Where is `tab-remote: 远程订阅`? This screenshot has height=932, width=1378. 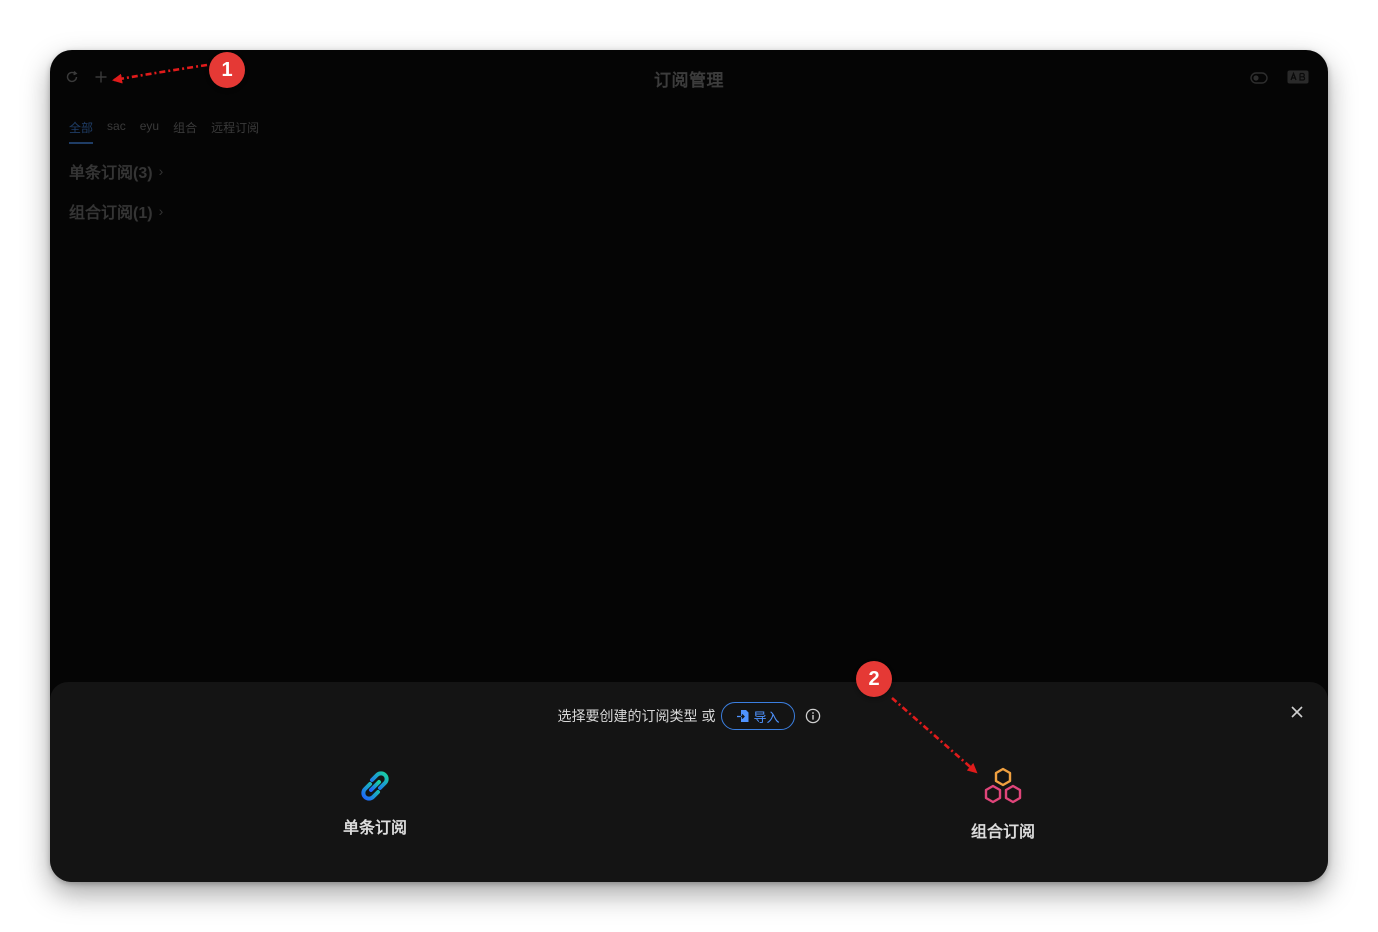
tab-remote: 远程订阅 is located at coordinates (235, 131).